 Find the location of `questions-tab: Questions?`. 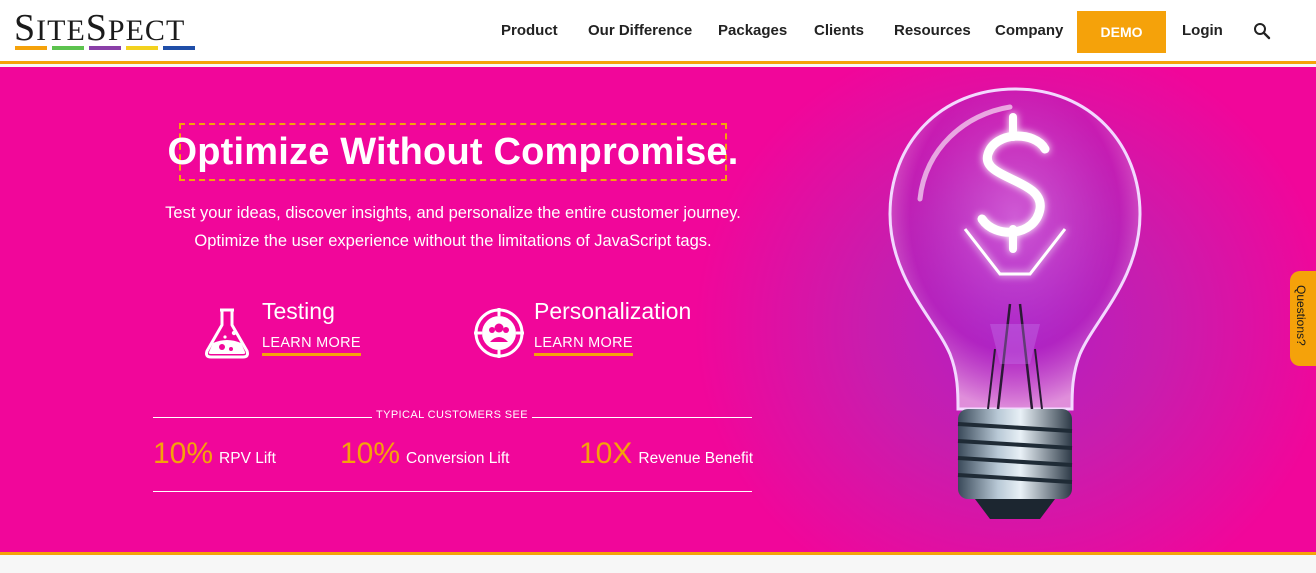

questions-tab: Questions? is located at coordinates (1303, 318).